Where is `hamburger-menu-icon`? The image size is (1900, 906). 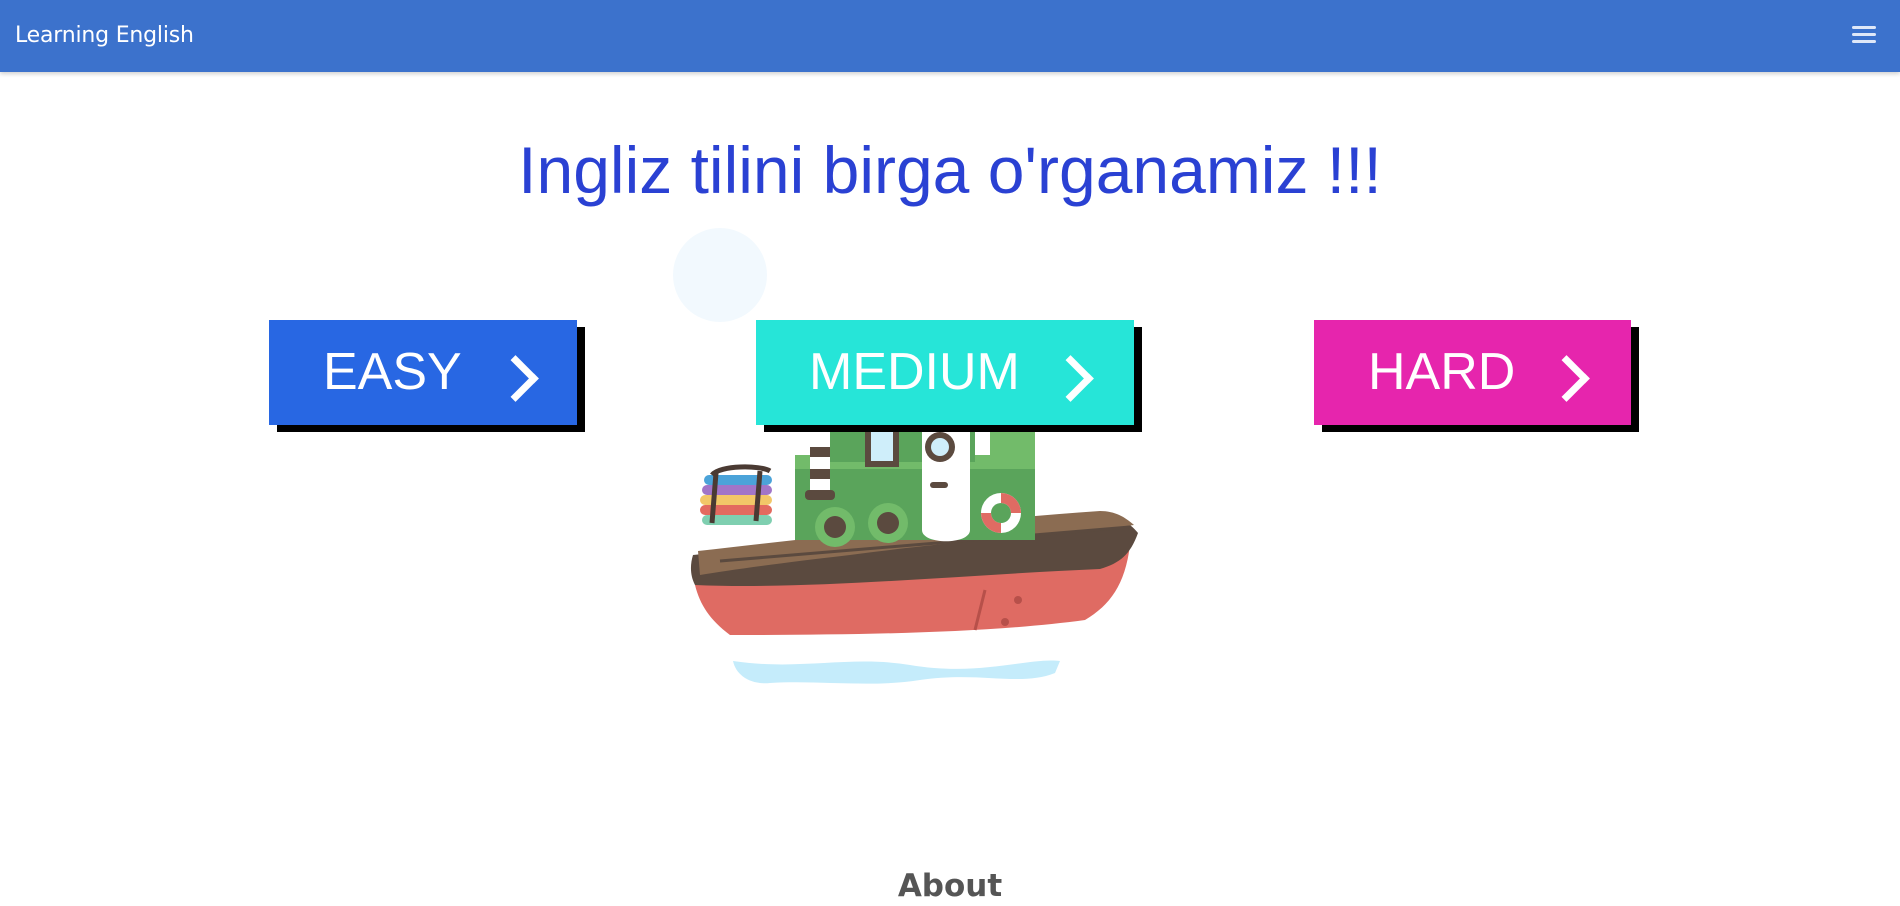
hamburger-menu-icon is located at coordinates (1865, 36).